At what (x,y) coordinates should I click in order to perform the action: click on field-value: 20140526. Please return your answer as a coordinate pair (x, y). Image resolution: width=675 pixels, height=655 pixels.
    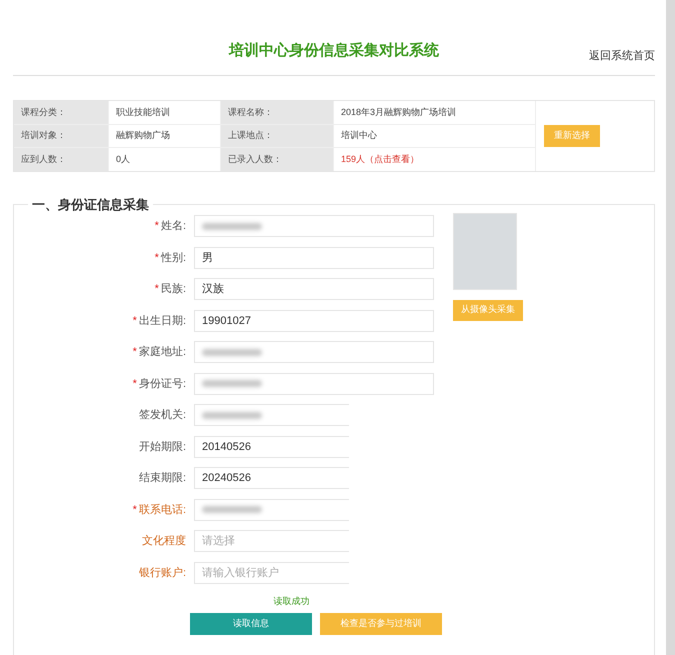
    Looking at the image, I should click on (226, 447).